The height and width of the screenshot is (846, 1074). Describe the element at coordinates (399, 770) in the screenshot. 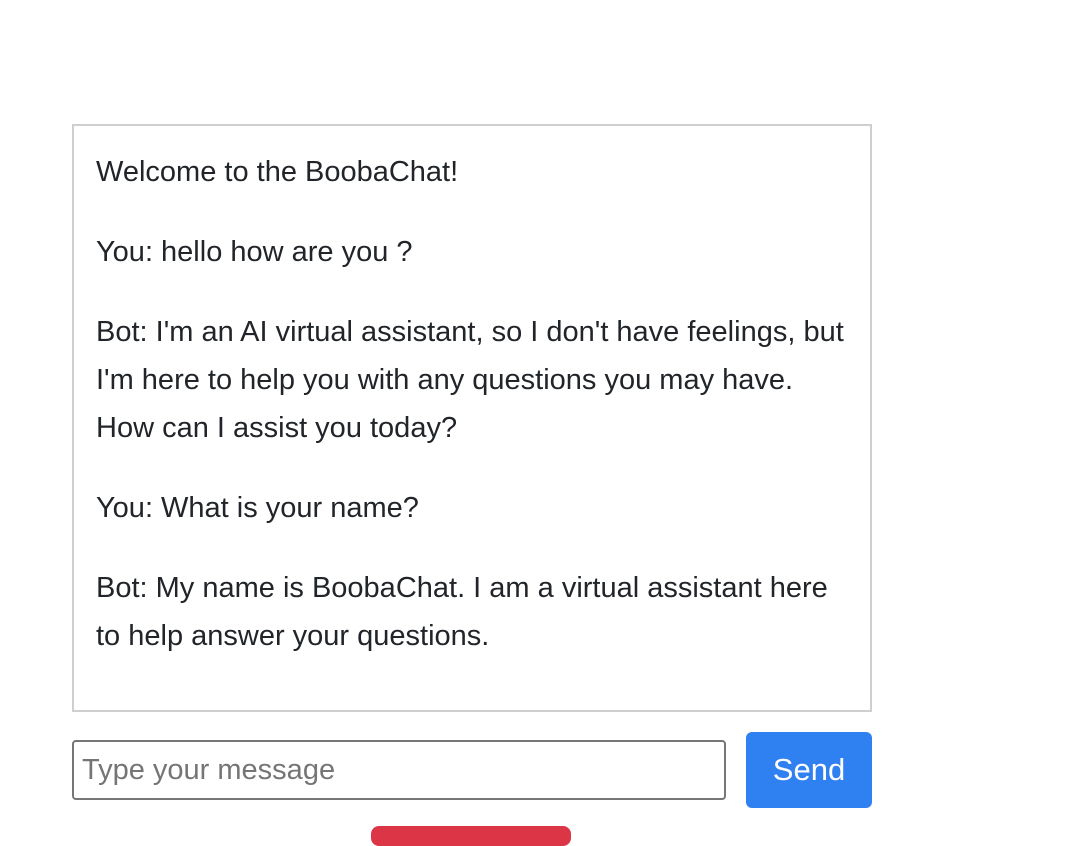

I see `message-input` at that location.